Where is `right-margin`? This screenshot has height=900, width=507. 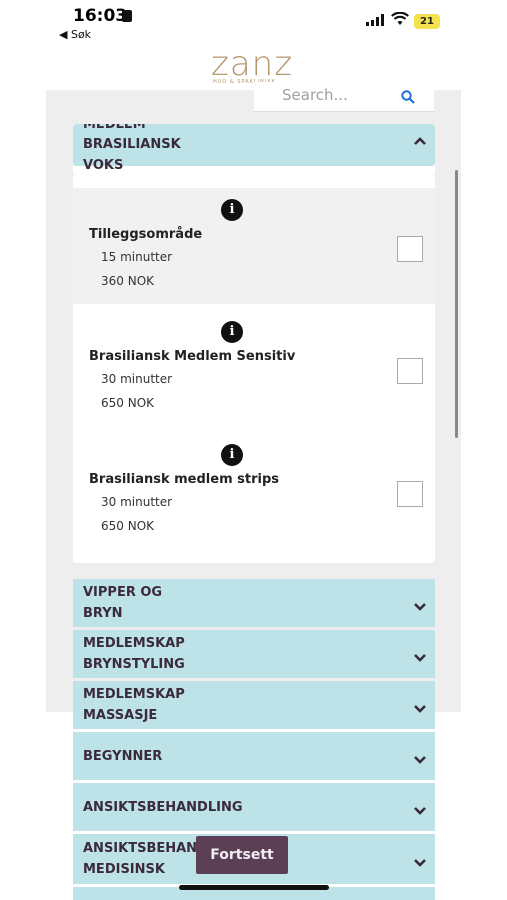
right-margin is located at coordinates (484, 450).